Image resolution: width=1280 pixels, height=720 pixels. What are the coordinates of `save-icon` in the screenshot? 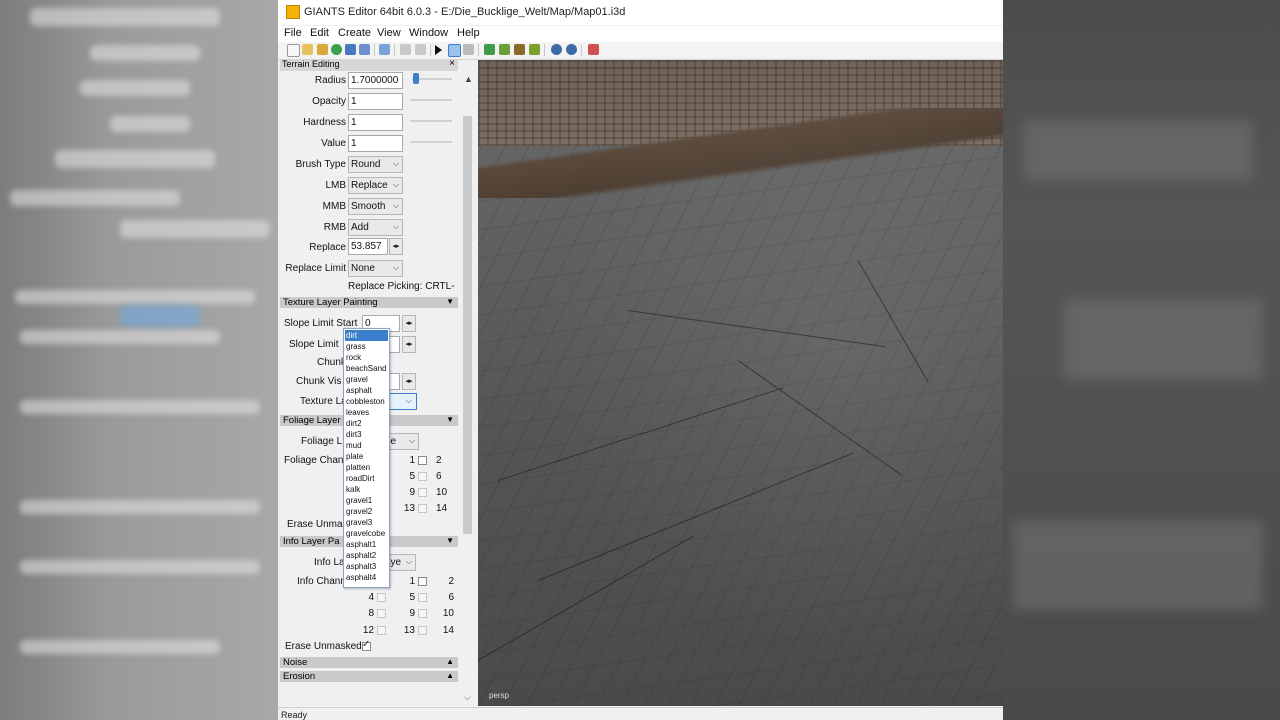 It's located at (350, 49).